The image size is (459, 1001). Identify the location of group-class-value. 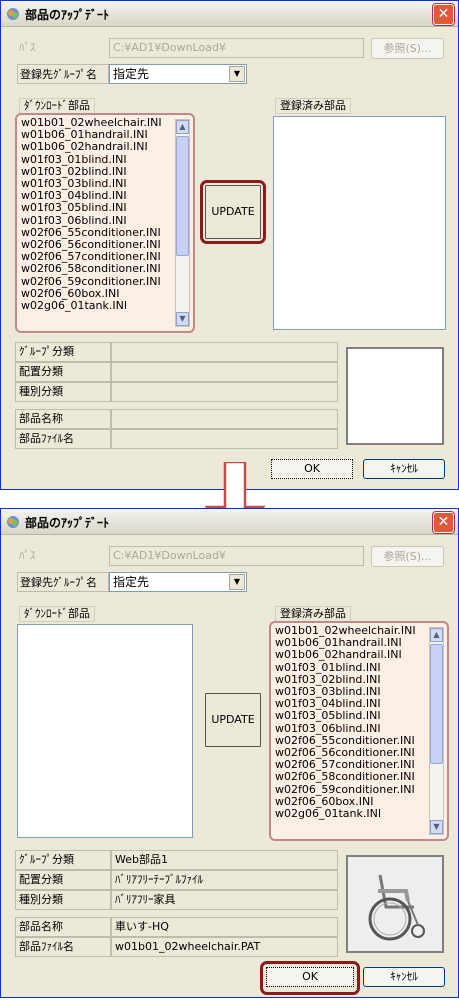
(224, 352).